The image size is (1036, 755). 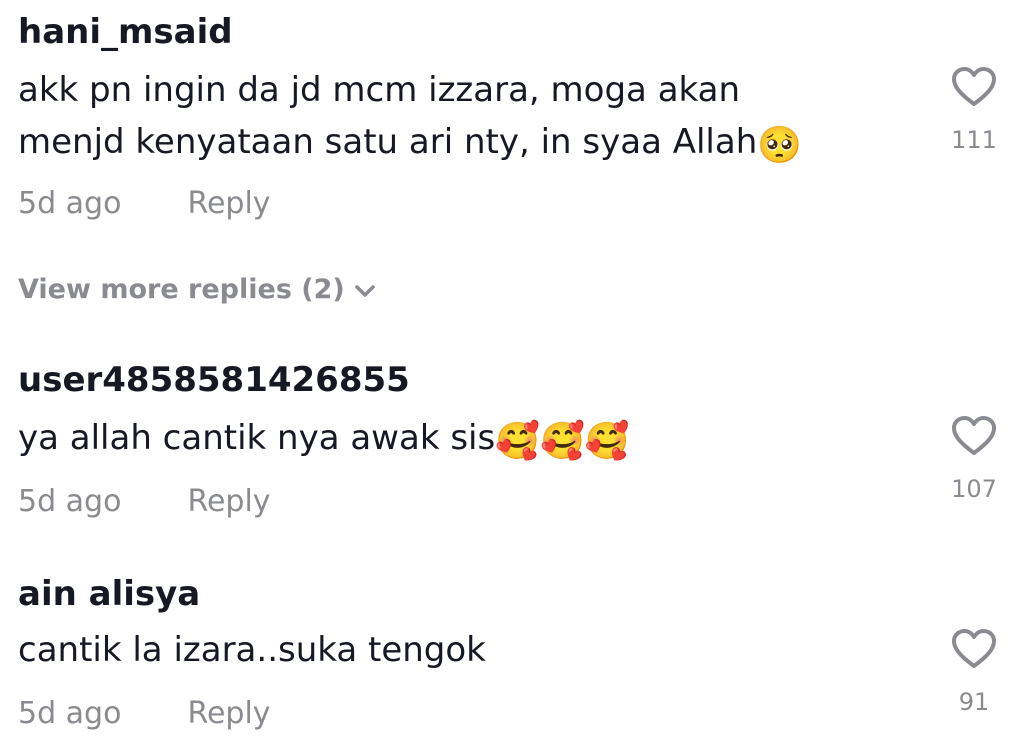 What do you see at coordinates (257, 438) in the screenshot?
I see `comment-text-line: ya allah cantik nya awak sis` at bounding box center [257, 438].